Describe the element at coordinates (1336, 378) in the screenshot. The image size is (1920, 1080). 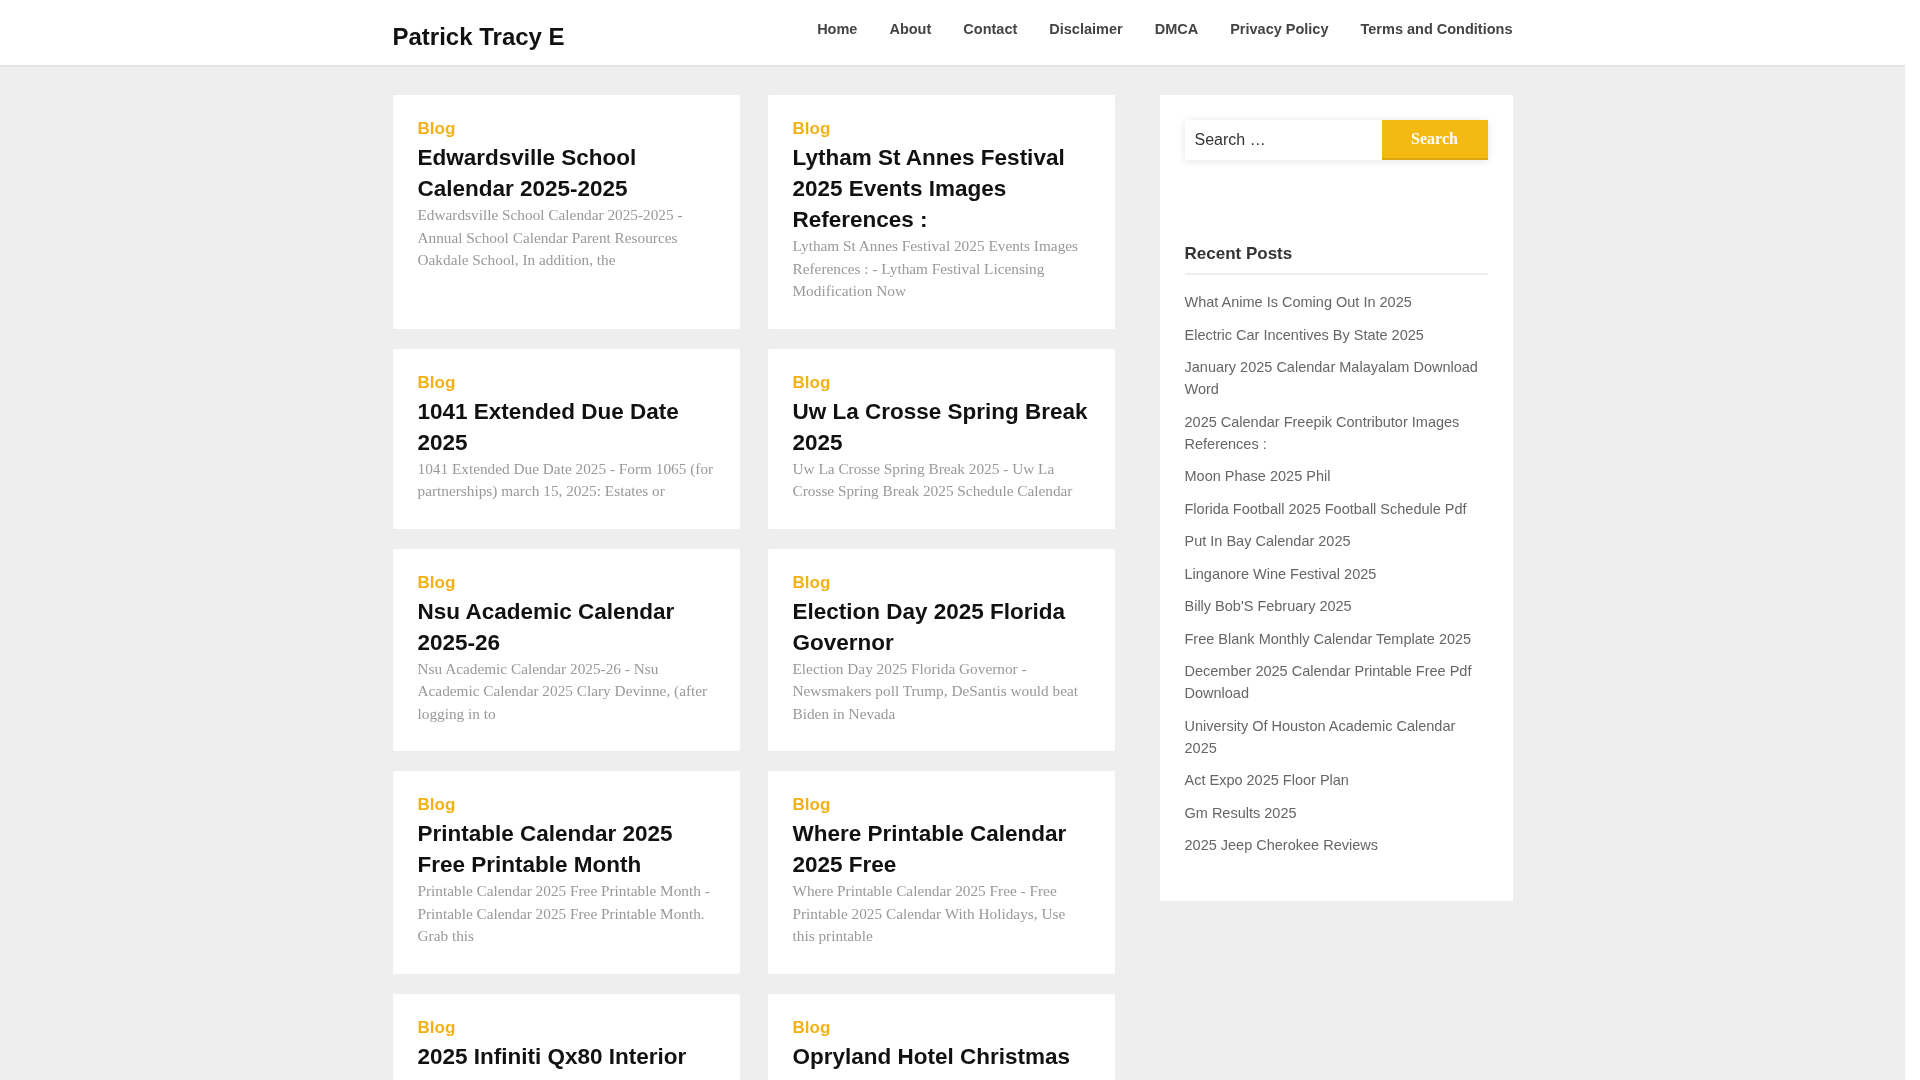
I see `recent-post-link: January 2025 Calendar Malayalam Download Word` at that location.